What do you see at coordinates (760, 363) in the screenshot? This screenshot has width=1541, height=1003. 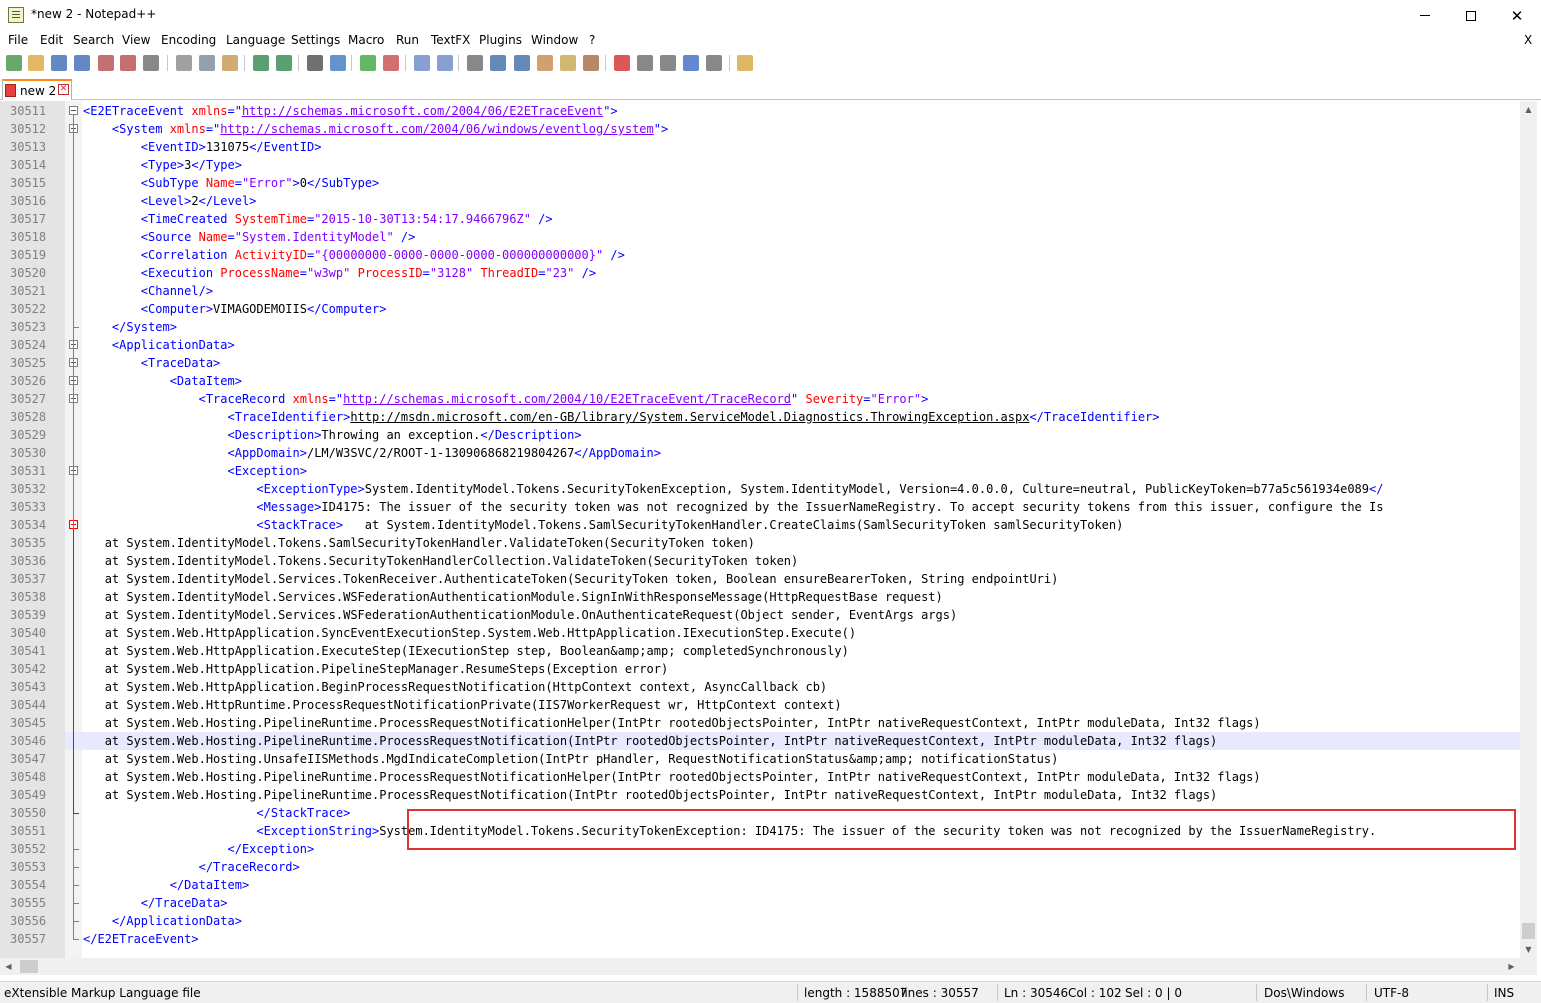 I see `editor-line: 30525 <TraceData>` at bounding box center [760, 363].